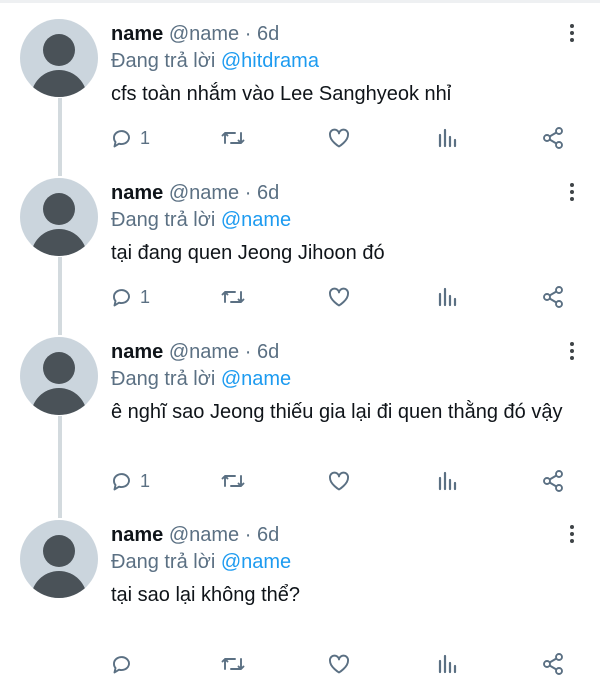 The height and width of the screenshot is (679, 600). Describe the element at coordinates (300, 1) in the screenshot. I see `top-divider` at that location.